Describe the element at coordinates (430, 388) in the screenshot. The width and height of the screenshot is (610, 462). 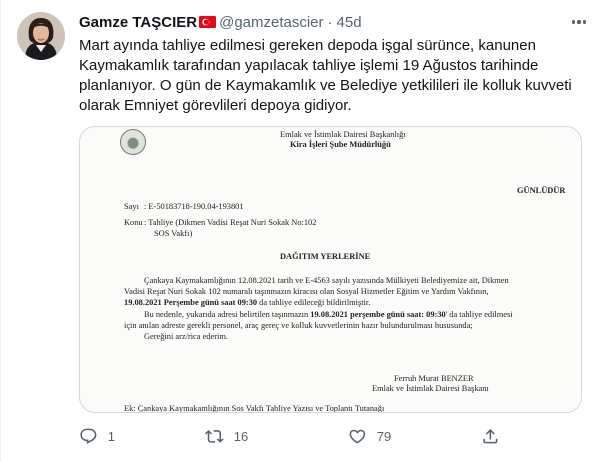
I see `doc-sign-title: Emlak ve İstimlak Dairesi Başkanı` at that location.